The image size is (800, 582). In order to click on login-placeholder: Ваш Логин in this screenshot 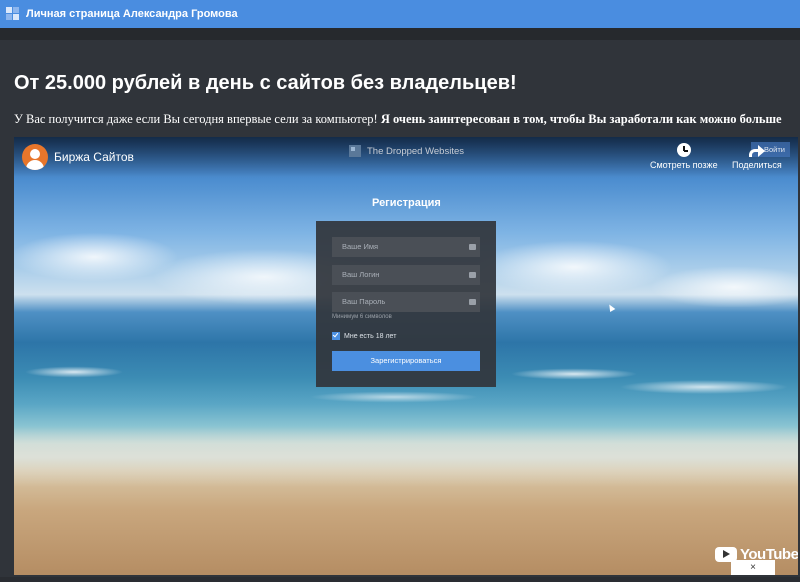, I will do `click(361, 274)`.